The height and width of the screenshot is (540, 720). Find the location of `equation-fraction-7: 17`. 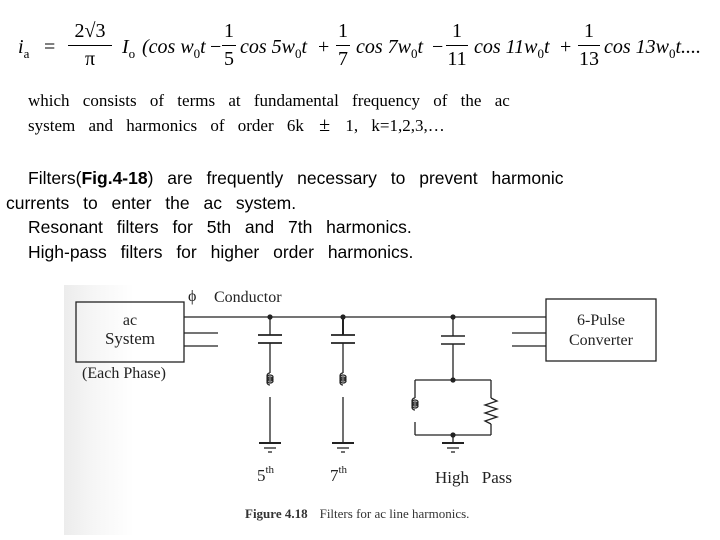

equation-fraction-7: 17 is located at coordinates (343, 45).